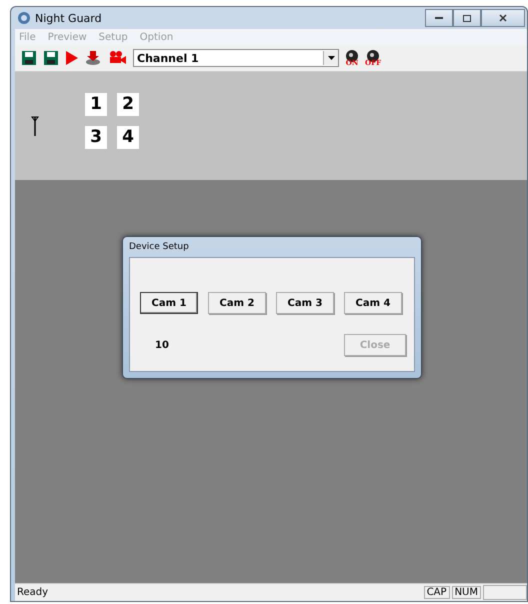 This screenshot has width=528, height=604. Describe the element at coordinates (35, 126) in the screenshot. I see `antenna-icon` at that location.